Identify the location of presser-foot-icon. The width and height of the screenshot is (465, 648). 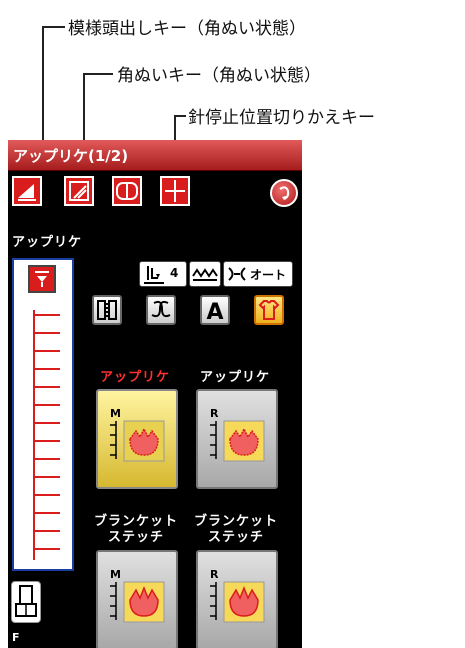
(26, 601).